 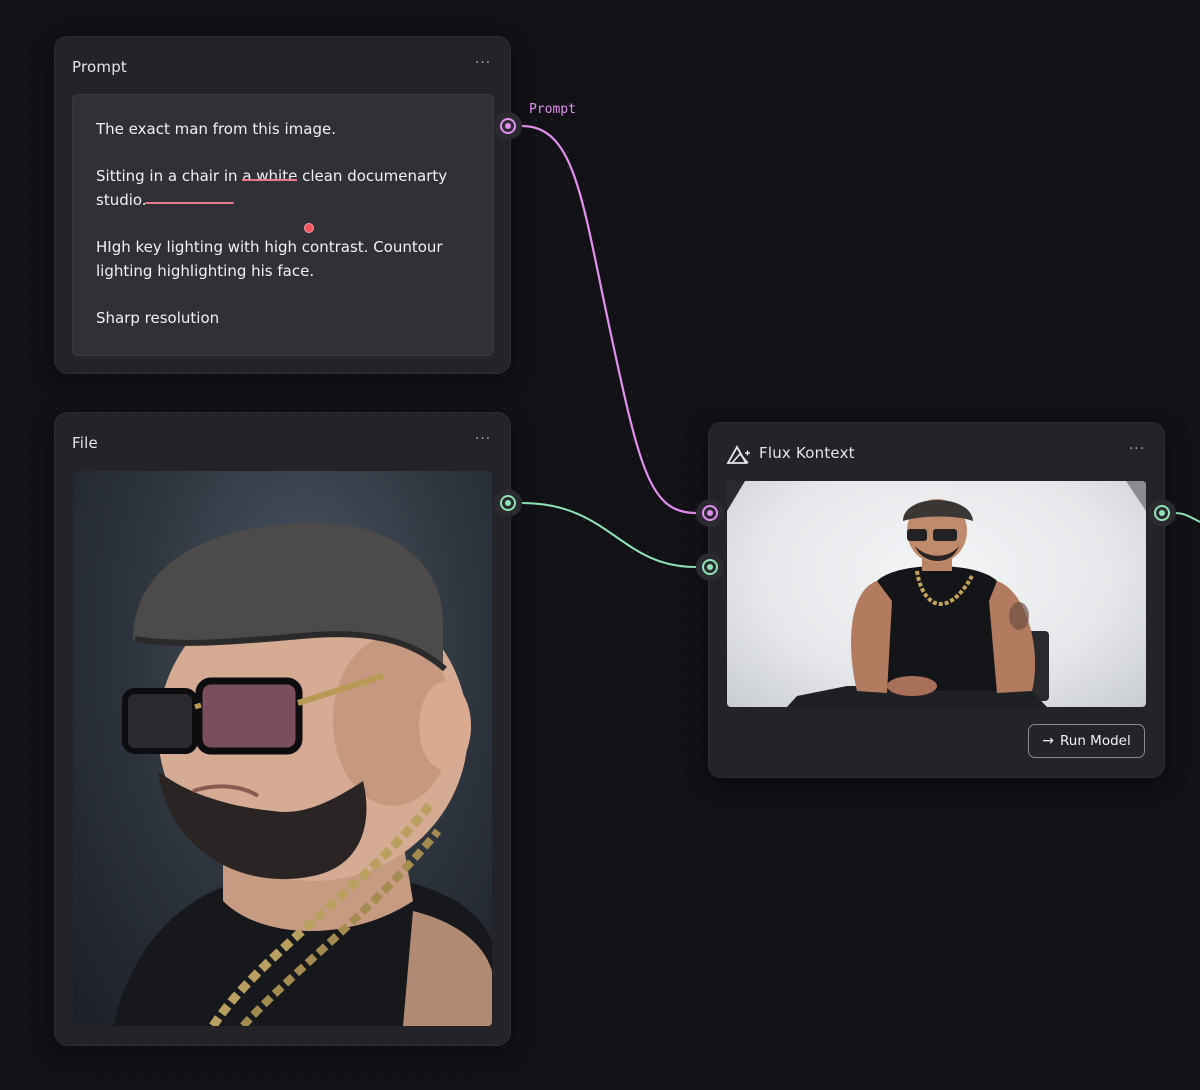 What do you see at coordinates (282, 443) in the screenshot?
I see `file-node-header: File ···` at bounding box center [282, 443].